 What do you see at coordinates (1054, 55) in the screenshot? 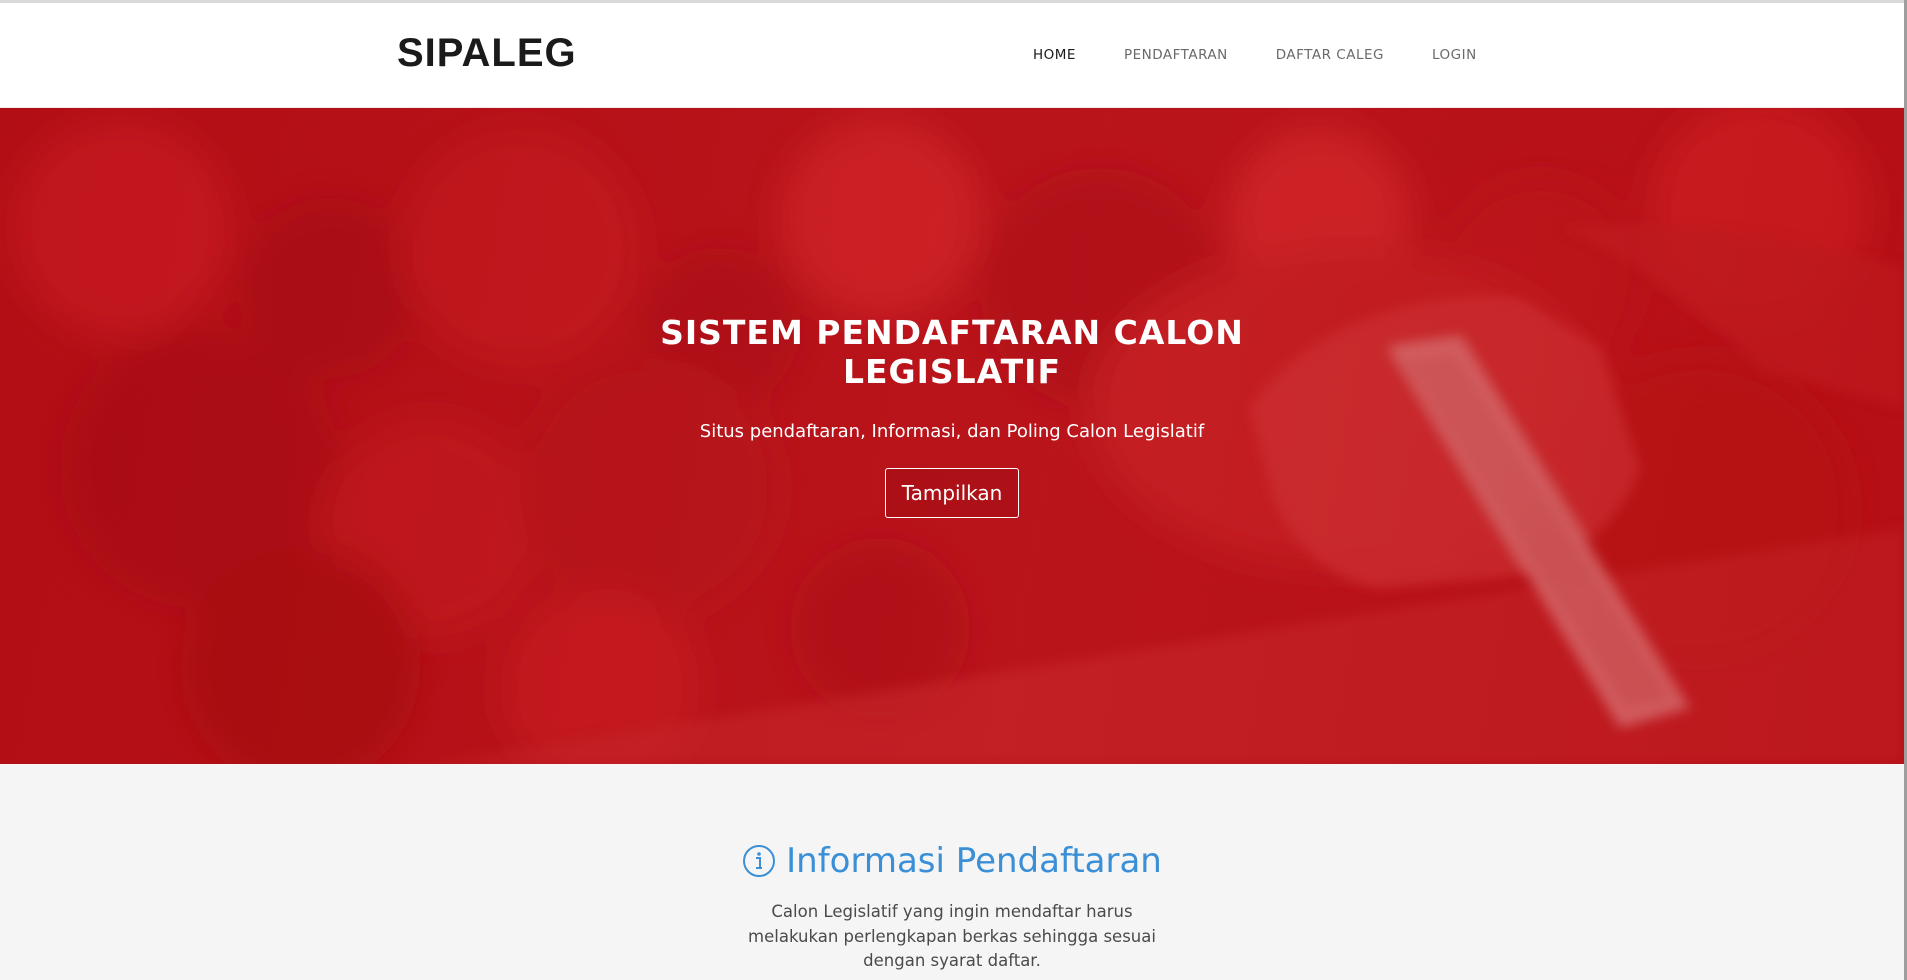
I see `nav-item-home: HOME` at bounding box center [1054, 55].